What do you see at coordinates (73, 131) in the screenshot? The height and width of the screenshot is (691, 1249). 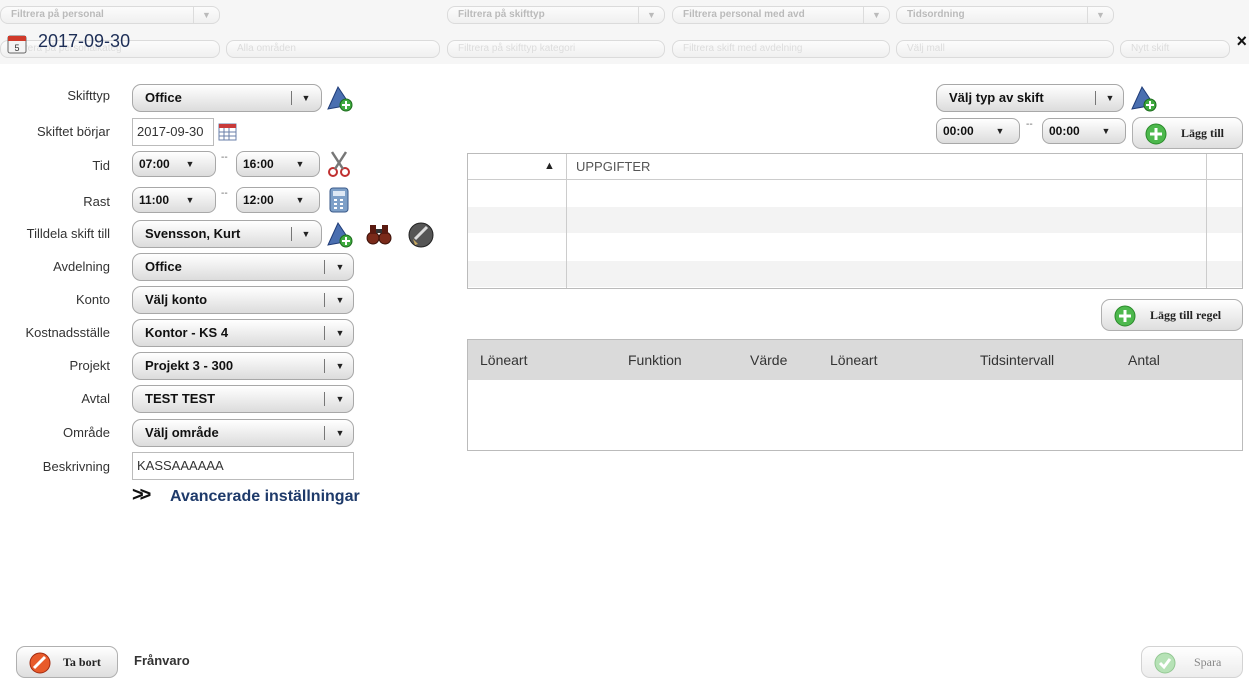 I see `skiftet-borjar-label: Skiftet börjar` at bounding box center [73, 131].